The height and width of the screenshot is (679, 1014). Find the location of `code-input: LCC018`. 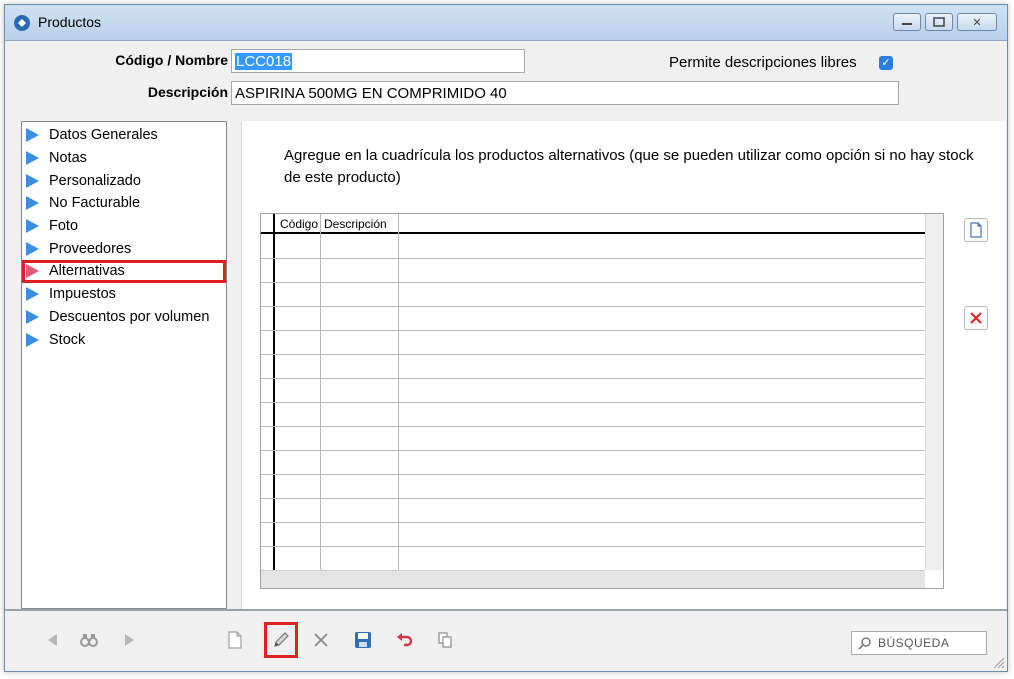

code-input: LCC018 is located at coordinates (378, 61).